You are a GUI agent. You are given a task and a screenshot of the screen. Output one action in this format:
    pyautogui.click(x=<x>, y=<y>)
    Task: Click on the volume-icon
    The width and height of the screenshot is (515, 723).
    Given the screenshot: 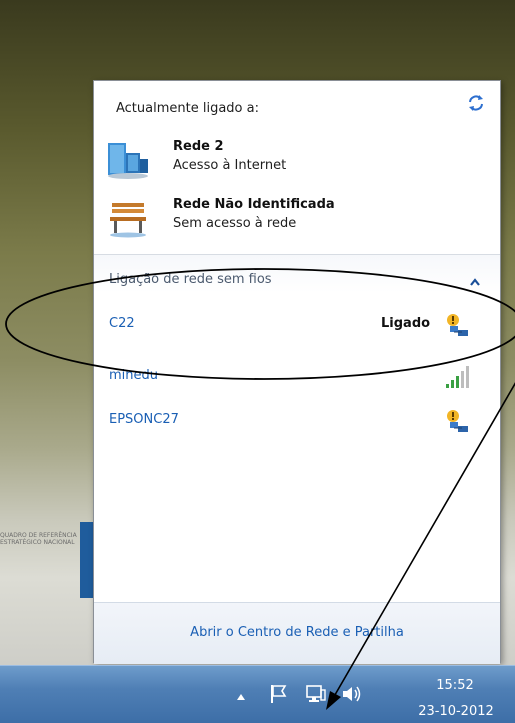 What is the action you would take?
    pyautogui.click(x=352, y=694)
    